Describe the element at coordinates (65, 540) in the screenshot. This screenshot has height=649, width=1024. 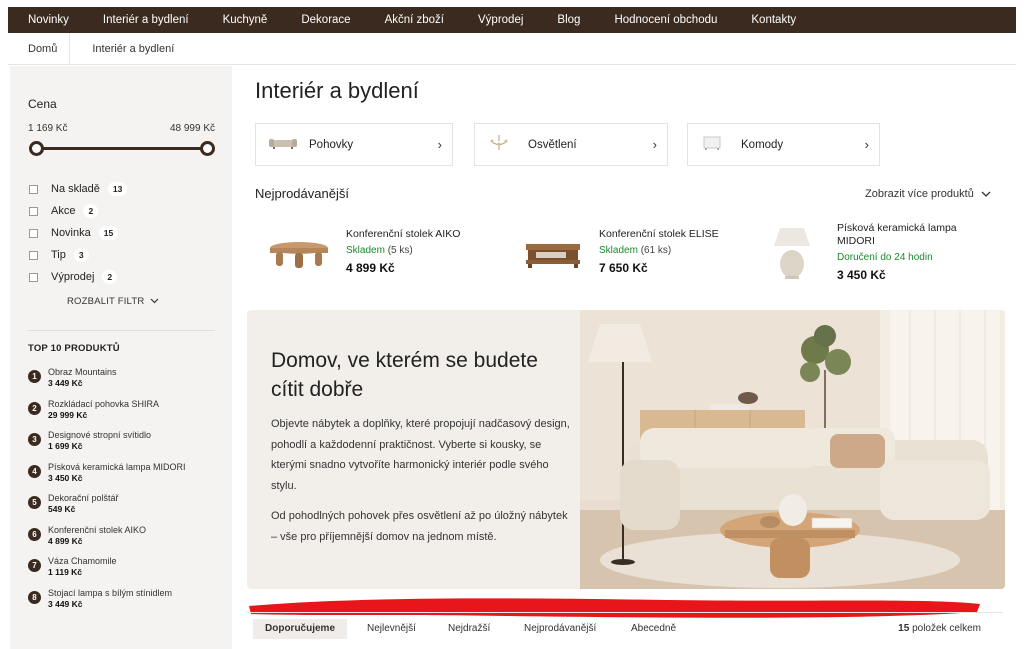
I see `top-product-price: 4 899 Kč` at that location.